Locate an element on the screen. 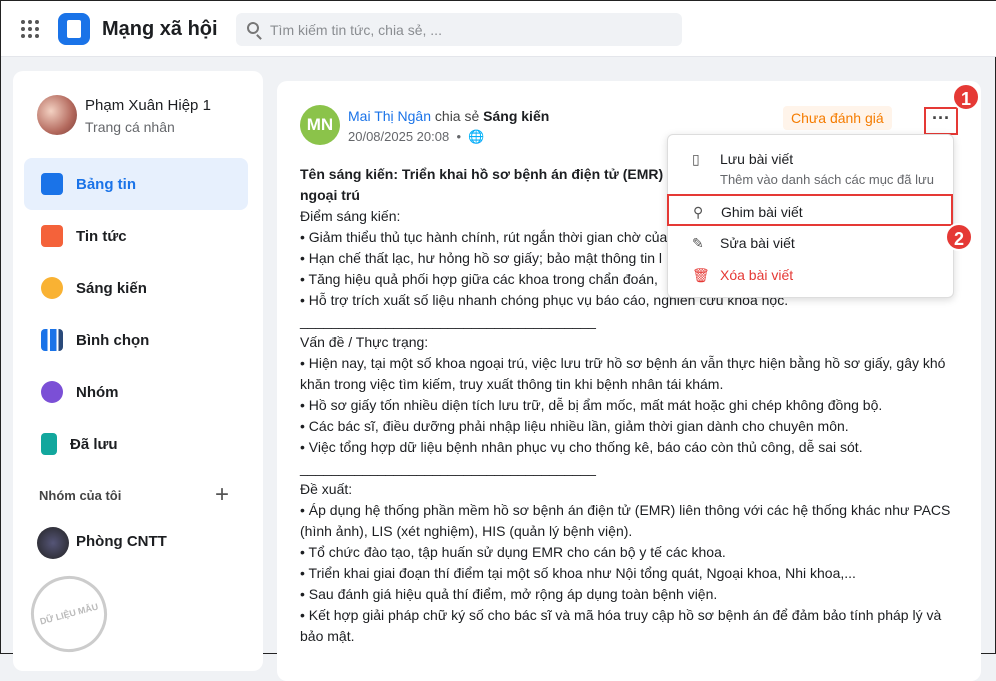  post-line: Đề xuất: is located at coordinates (326, 489).